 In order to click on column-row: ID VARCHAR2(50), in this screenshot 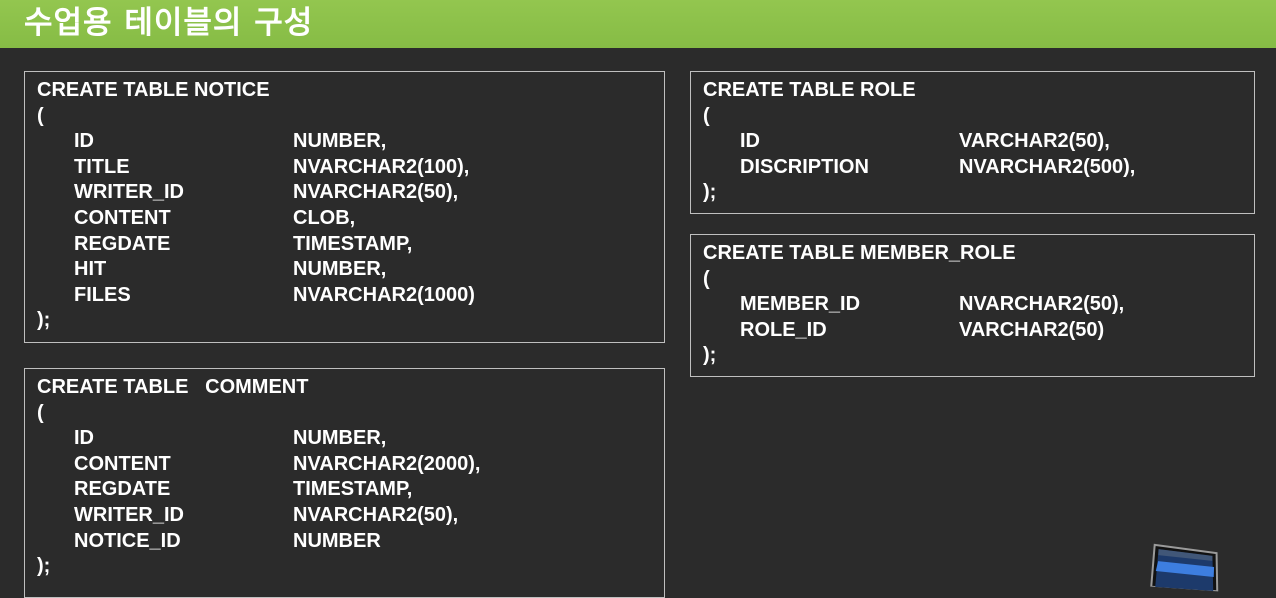, I will do `click(978, 142)`.